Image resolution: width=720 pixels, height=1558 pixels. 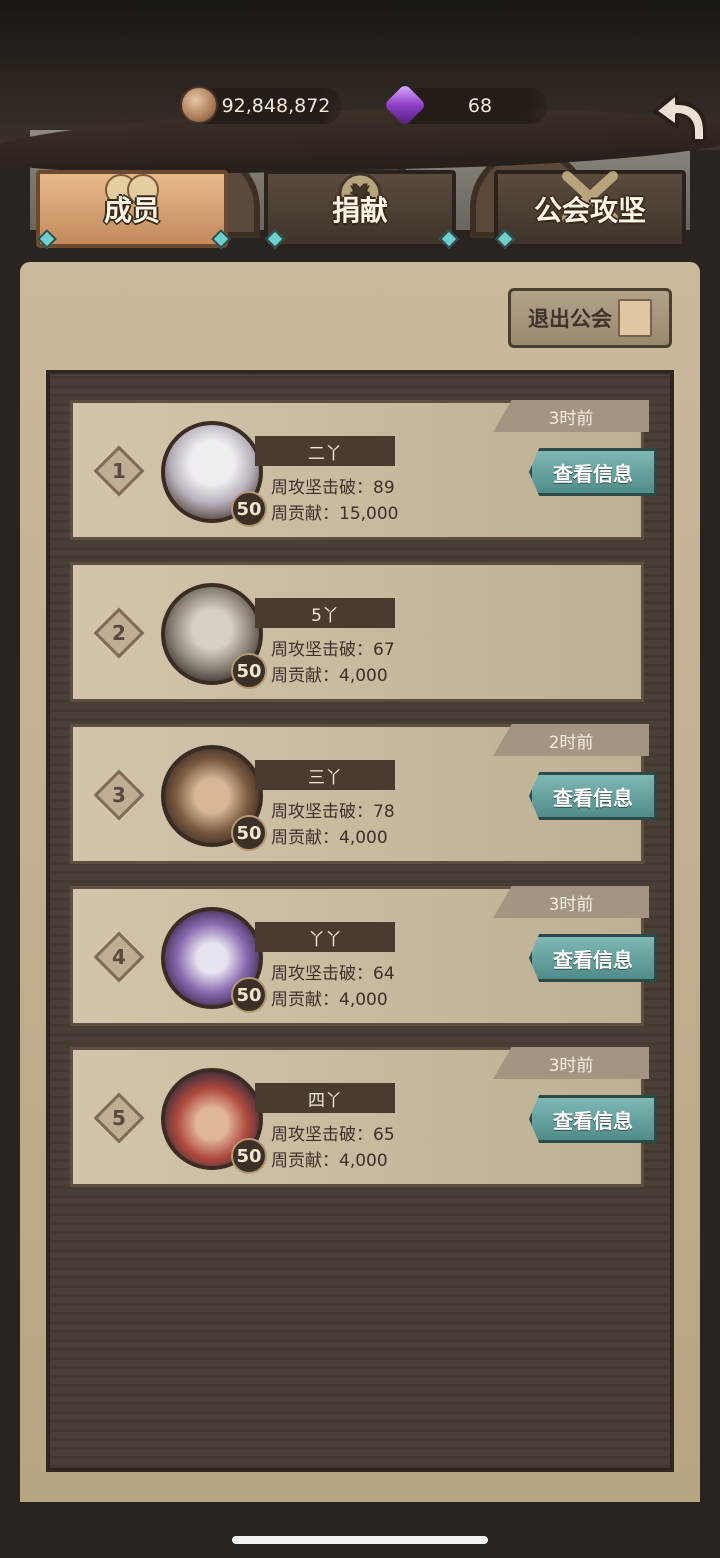 I want to click on rank-badge: 5, so click(x=119, y=1118).